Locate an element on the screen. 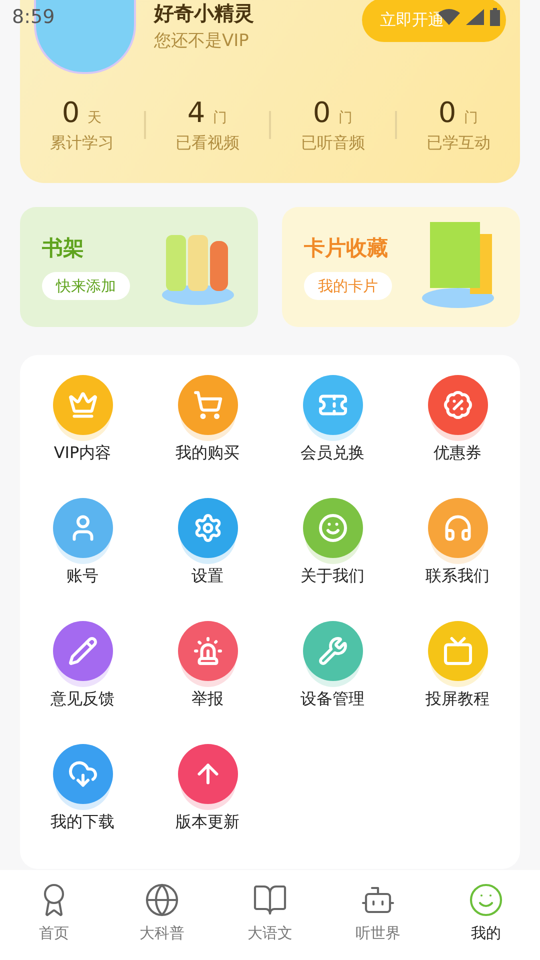 The image size is (540, 960). stat-value: 4 is located at coordinates (196, 112).